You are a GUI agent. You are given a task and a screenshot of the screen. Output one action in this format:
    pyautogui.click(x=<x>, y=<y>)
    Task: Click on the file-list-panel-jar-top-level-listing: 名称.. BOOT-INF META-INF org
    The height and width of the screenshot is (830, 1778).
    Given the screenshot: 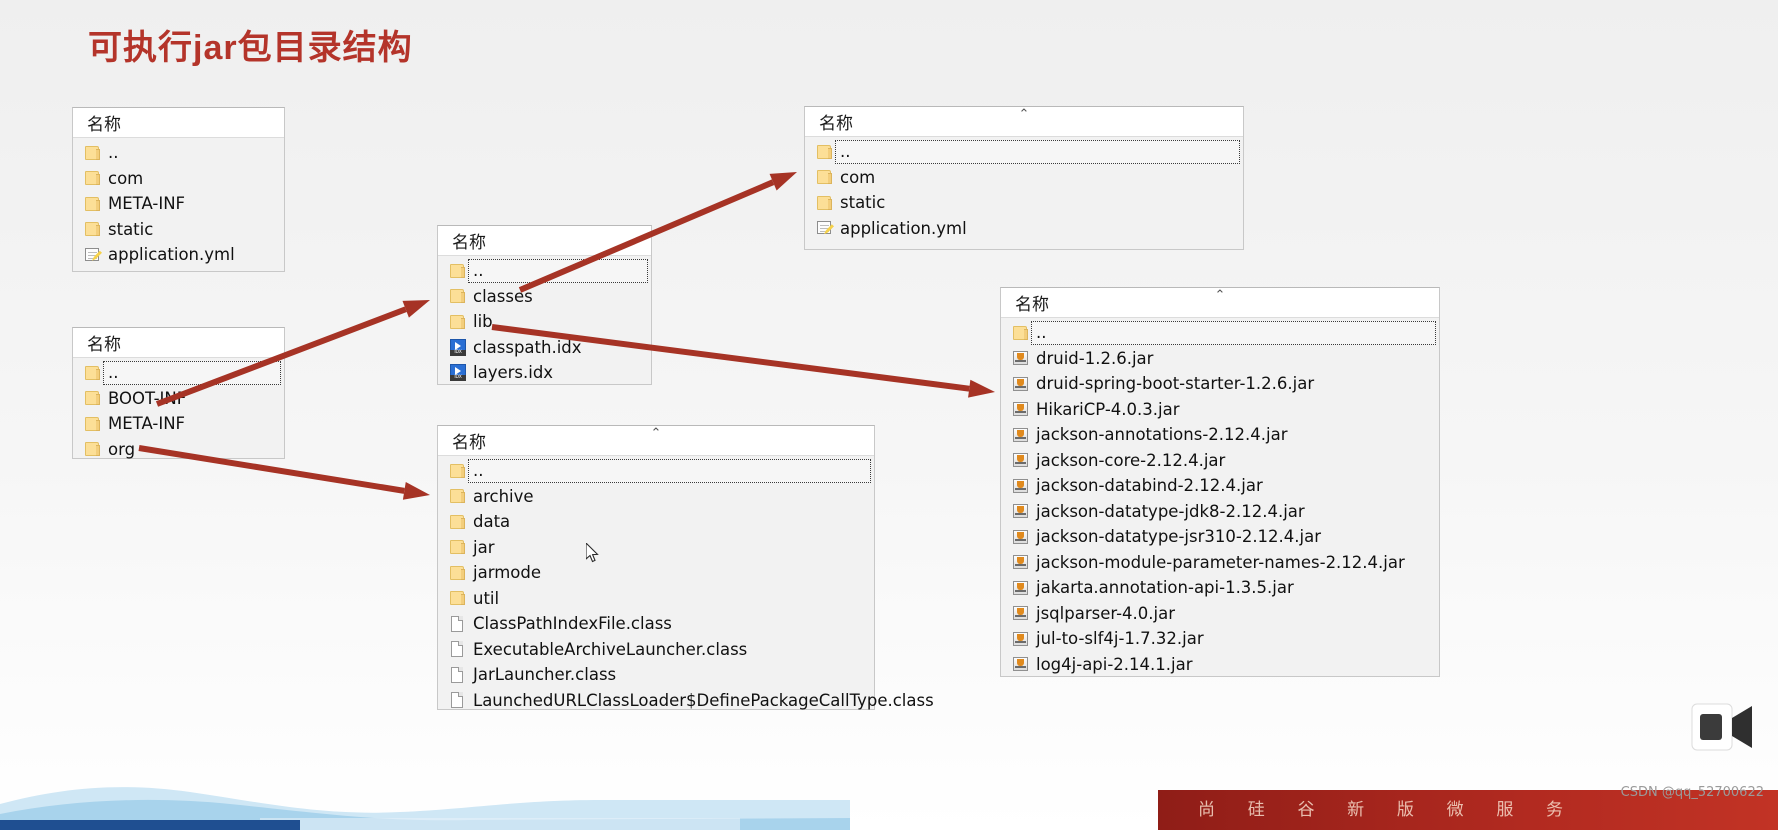 What is the action you would take?
    pyautogui.click(x=178, y=393)
    